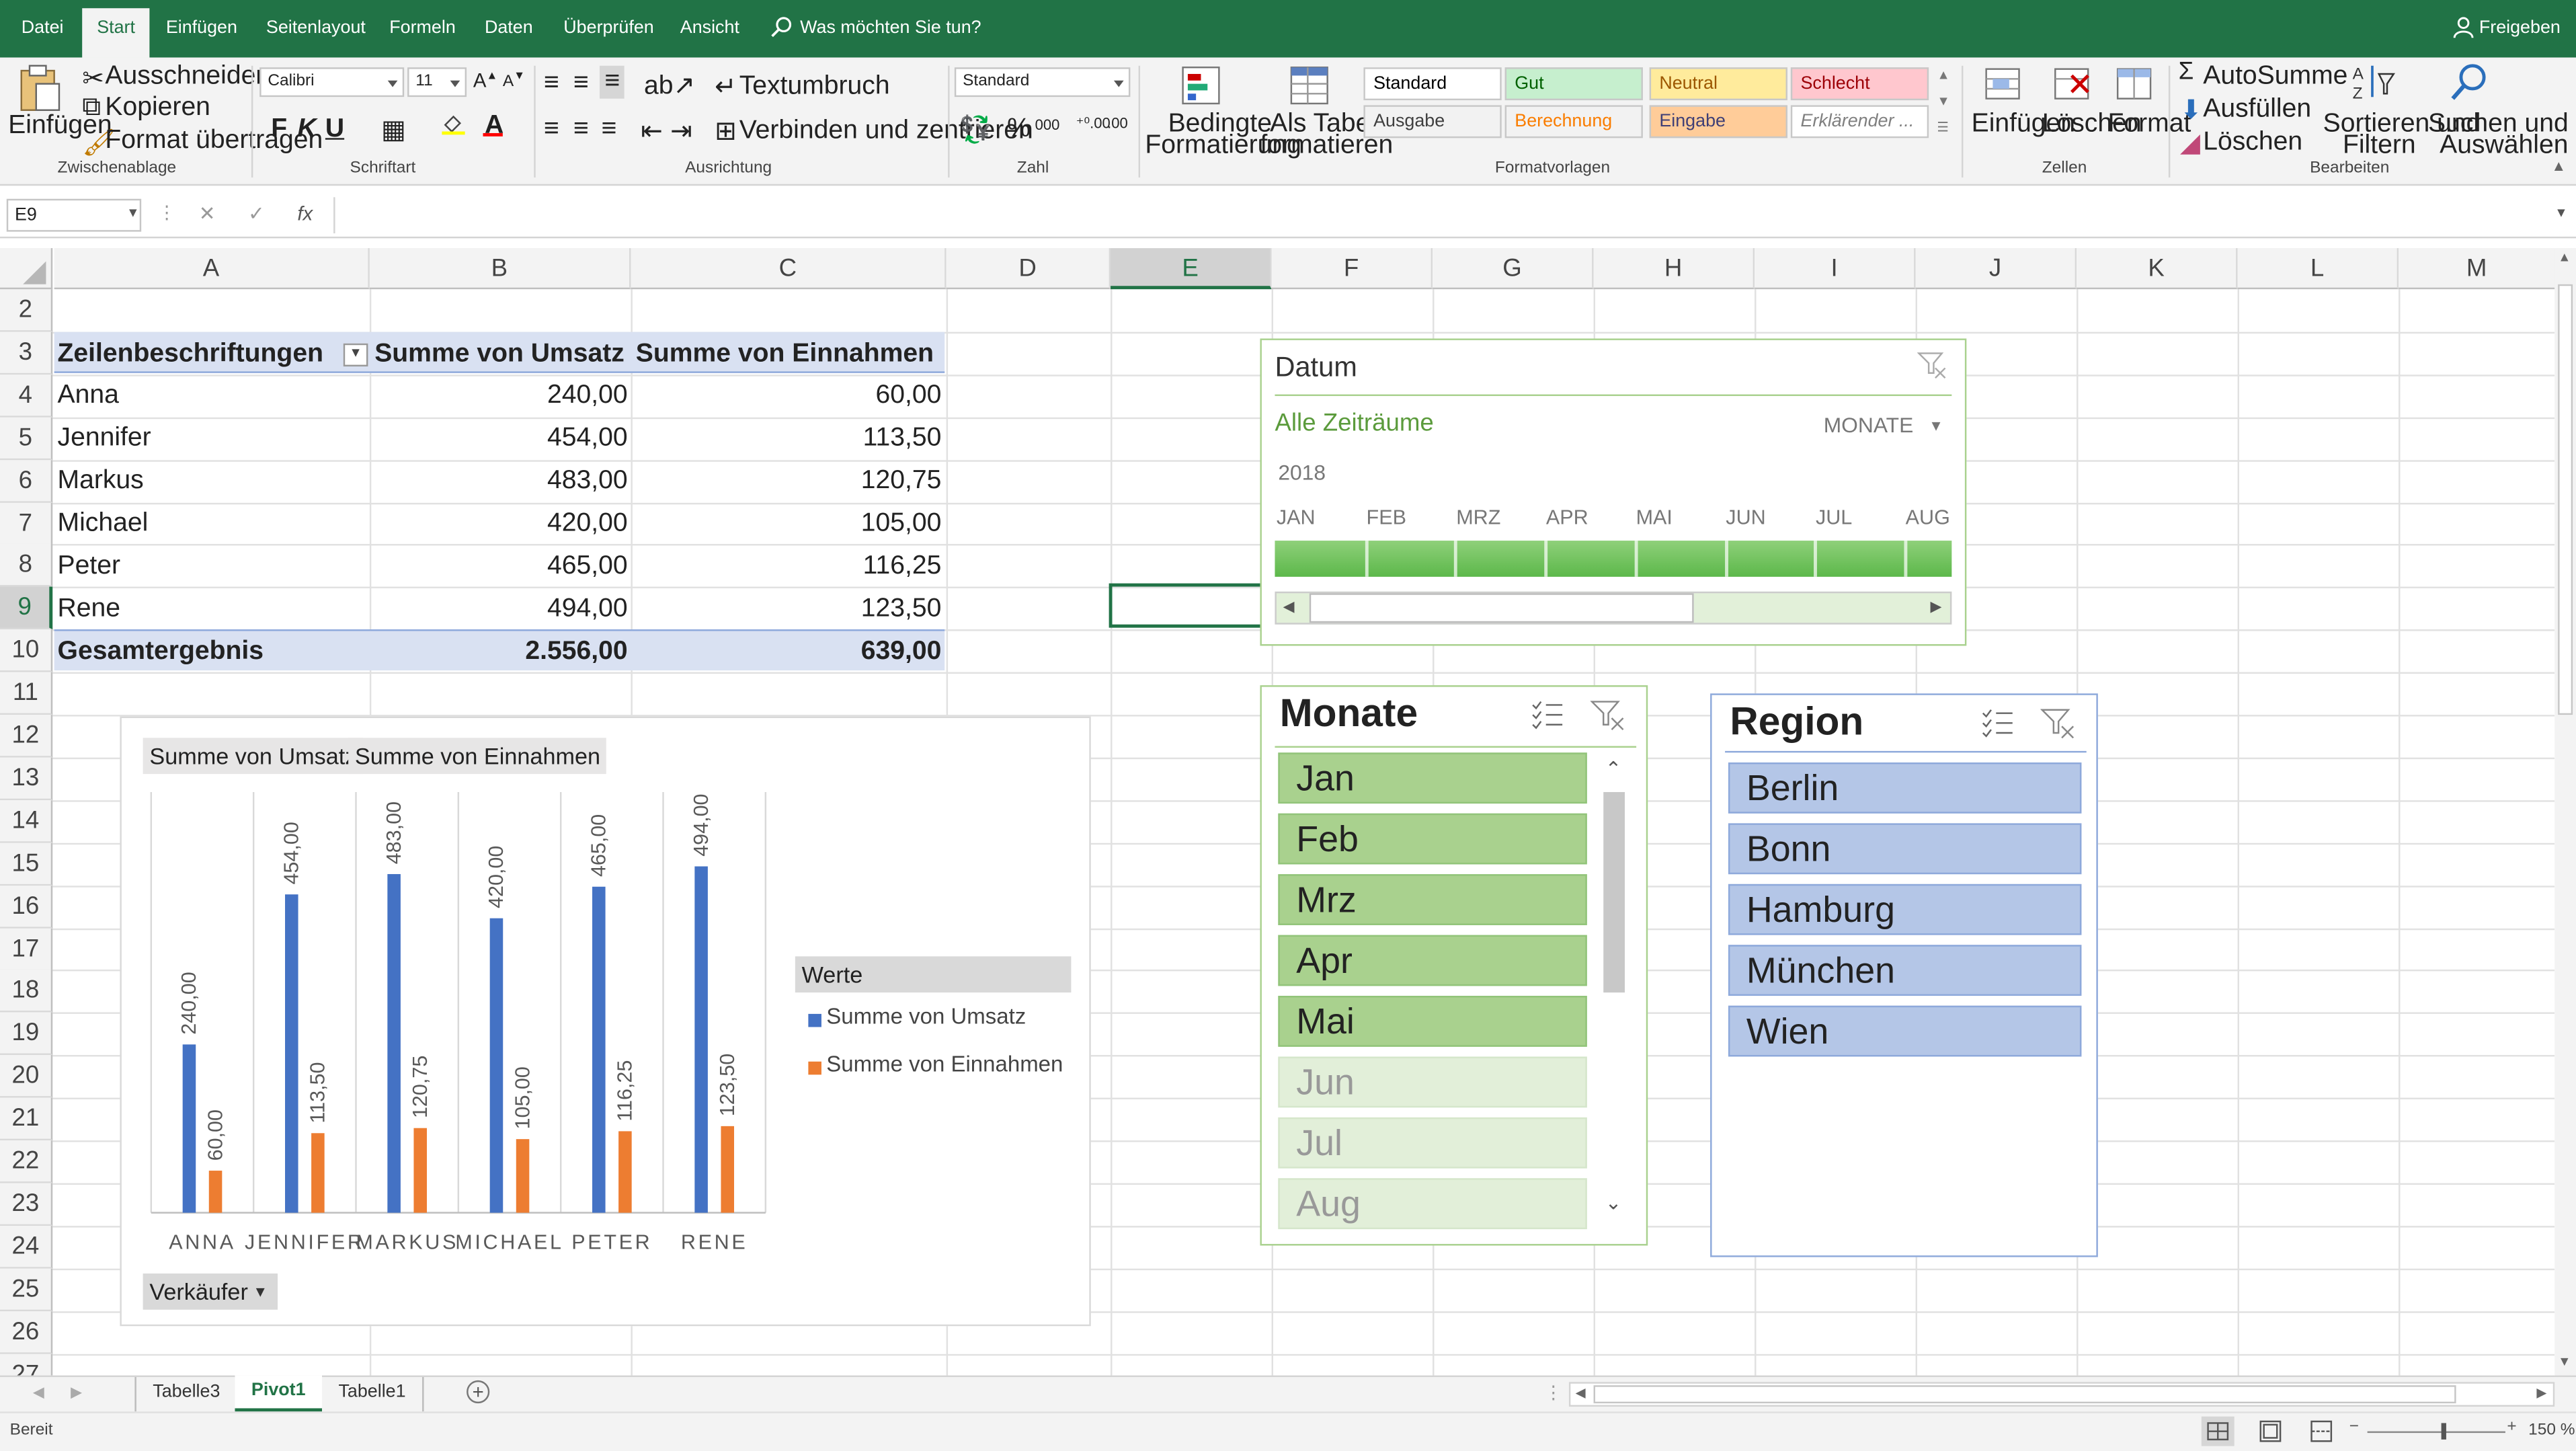  I want to click on pivot-row-label: Rene, so click(89, 606).